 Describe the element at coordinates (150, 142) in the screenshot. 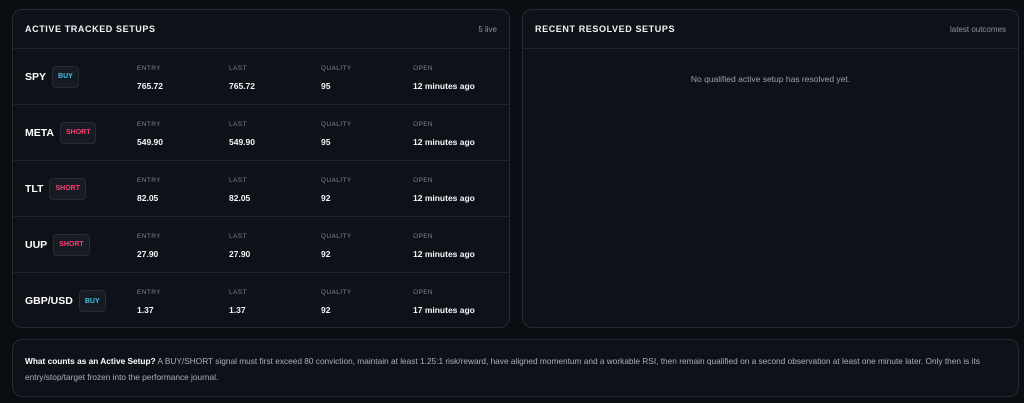

I see `entry-value: 549.90` at that location.